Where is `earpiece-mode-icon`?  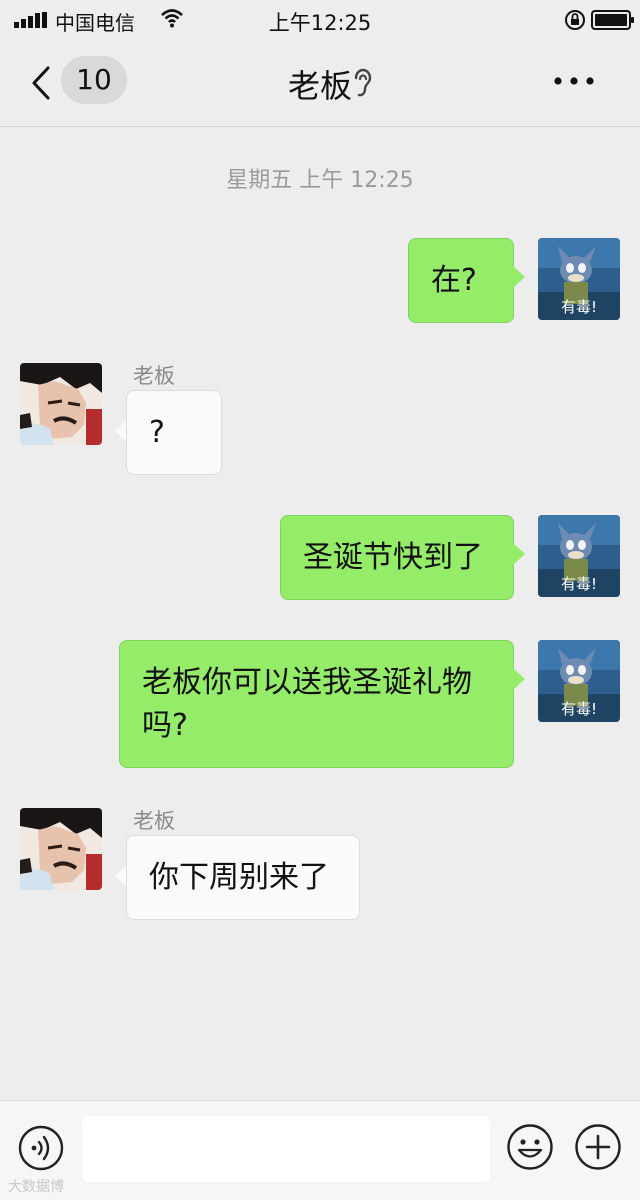 earpiece-mode-icon is located at coordinates (363, 82).